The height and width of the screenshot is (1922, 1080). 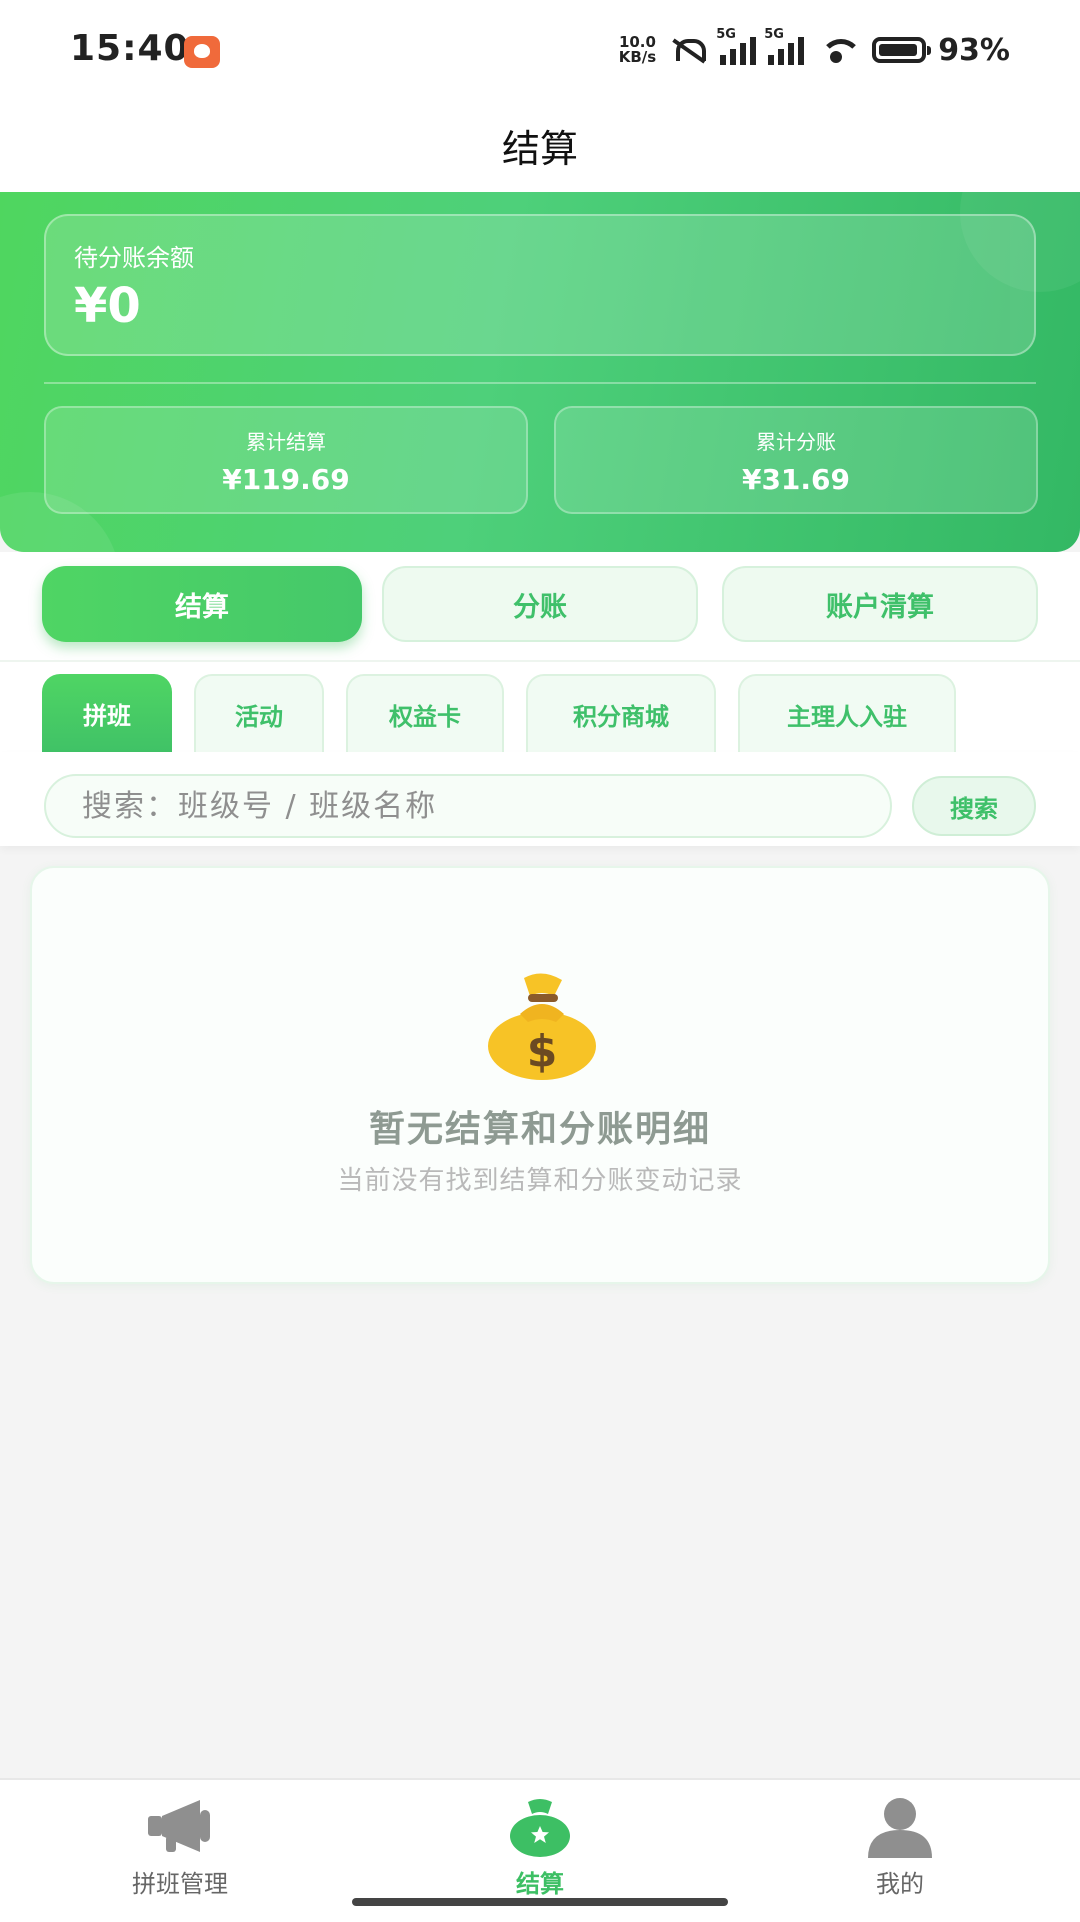 I want to click on bottom-nav-profile: 我的, so click(x=900, y=1845).